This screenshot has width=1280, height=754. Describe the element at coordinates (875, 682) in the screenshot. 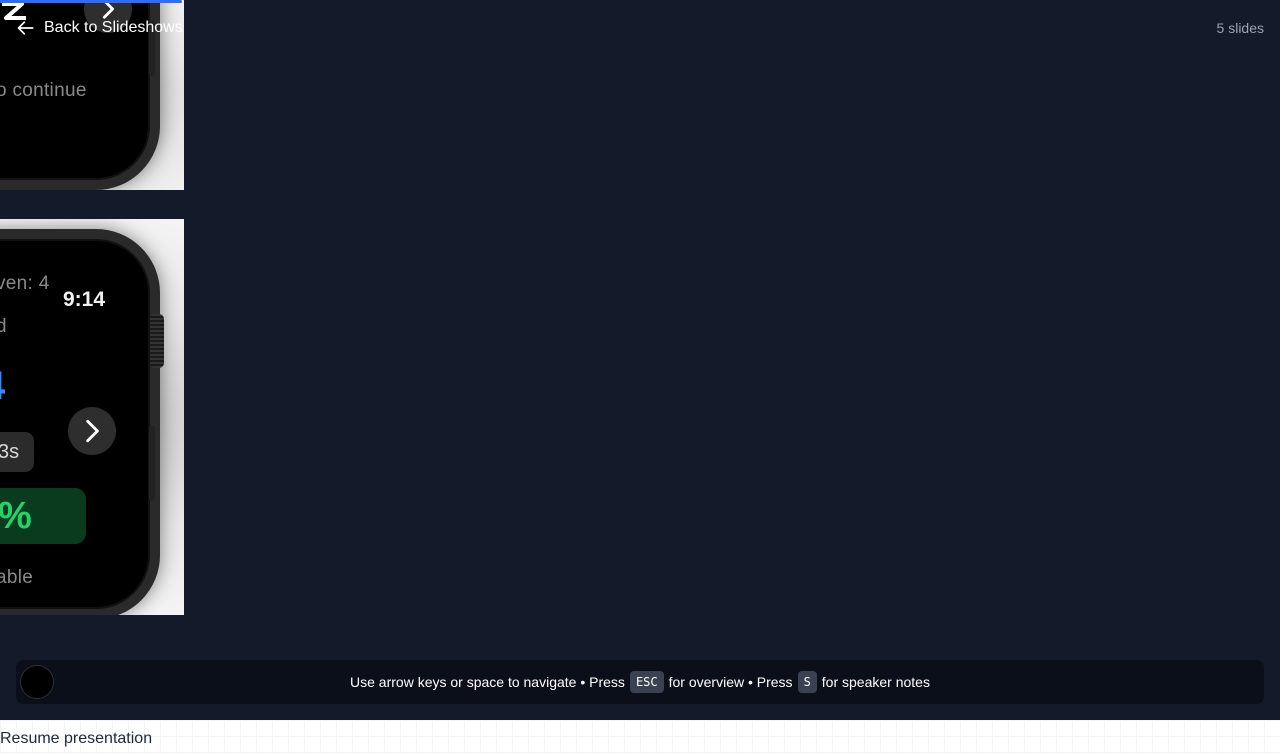

I see `help-text-3: for speaker notes` at that location.